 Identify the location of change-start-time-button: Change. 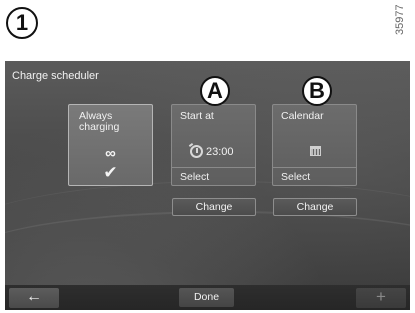
(214, 207).